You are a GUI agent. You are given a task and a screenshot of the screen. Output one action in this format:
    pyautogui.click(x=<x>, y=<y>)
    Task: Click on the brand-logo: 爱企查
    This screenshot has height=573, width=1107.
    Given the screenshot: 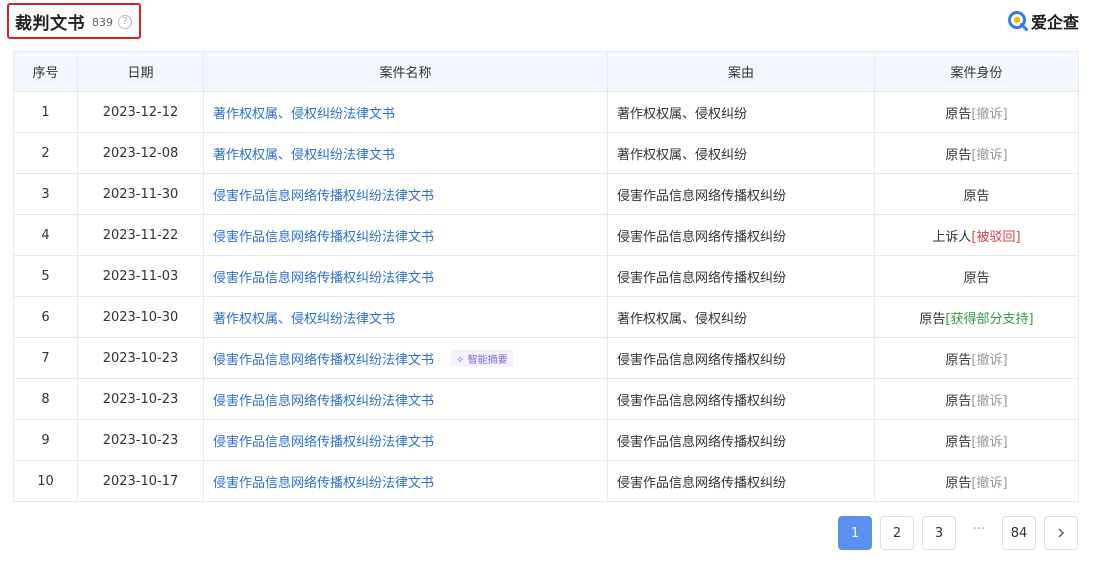 What is the action you would take?
    pyautogui.click(x=1043, y=21)
    